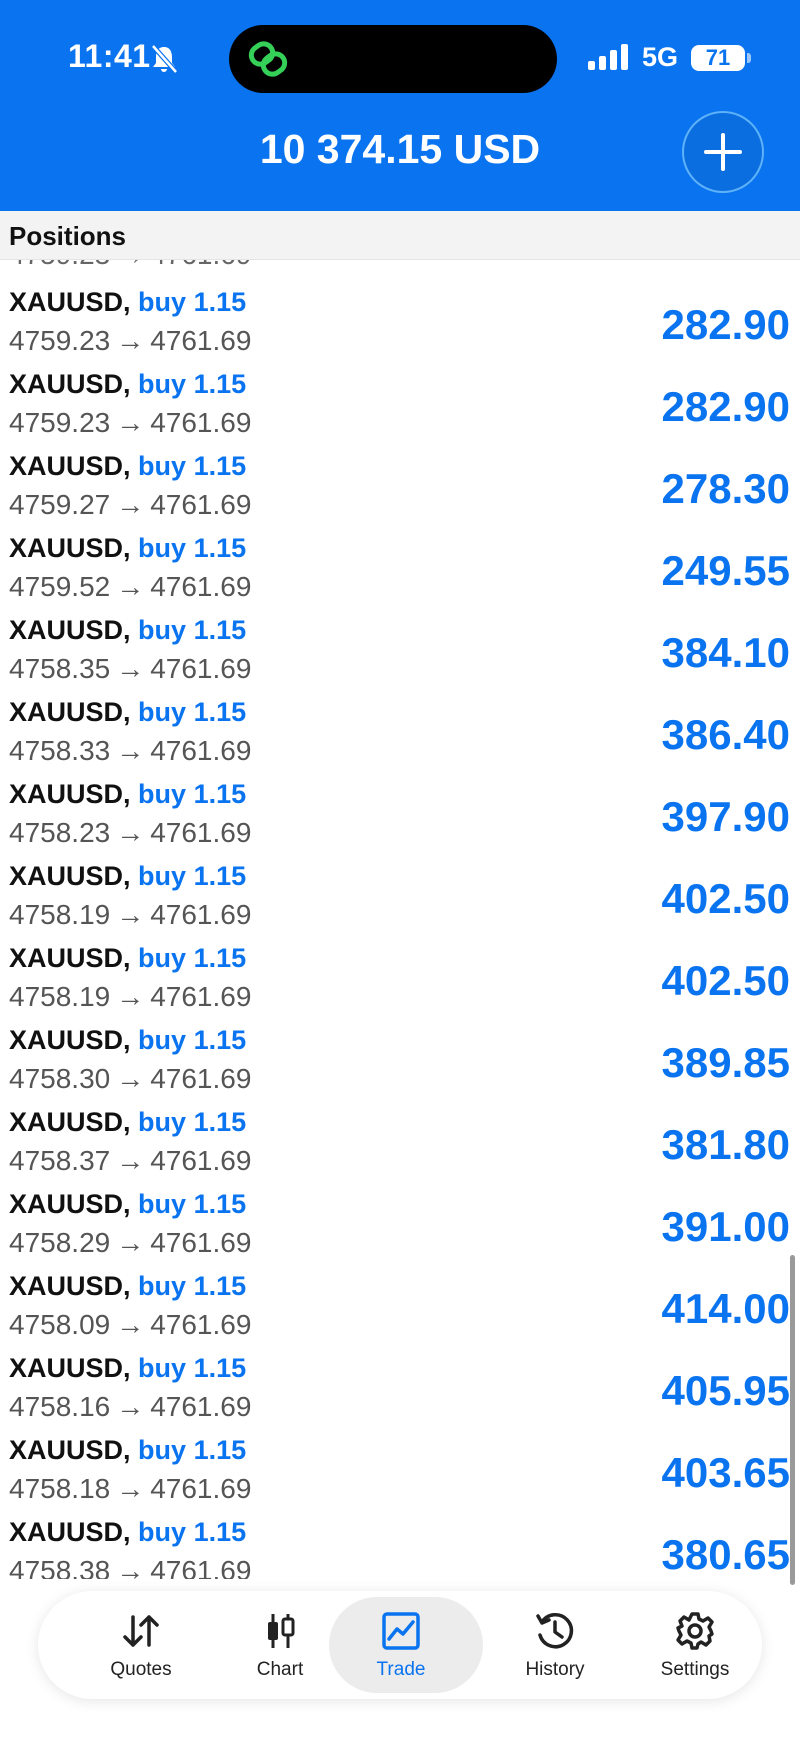  Describe the element at coordinates (555, 1645) in the screenshot. I see `tab-history: History` at that location.